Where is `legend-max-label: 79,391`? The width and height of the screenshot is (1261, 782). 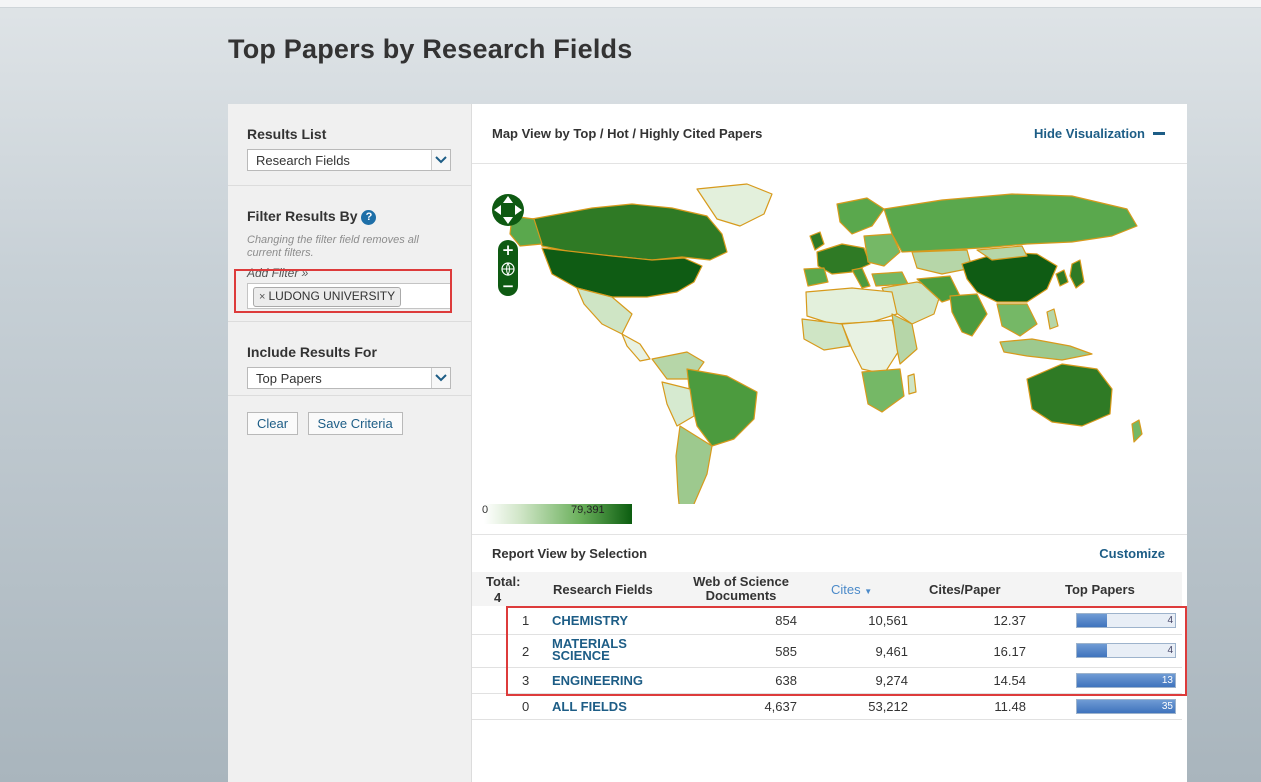
legend-max-label: 79,391 is located at coordinates (588, 510).